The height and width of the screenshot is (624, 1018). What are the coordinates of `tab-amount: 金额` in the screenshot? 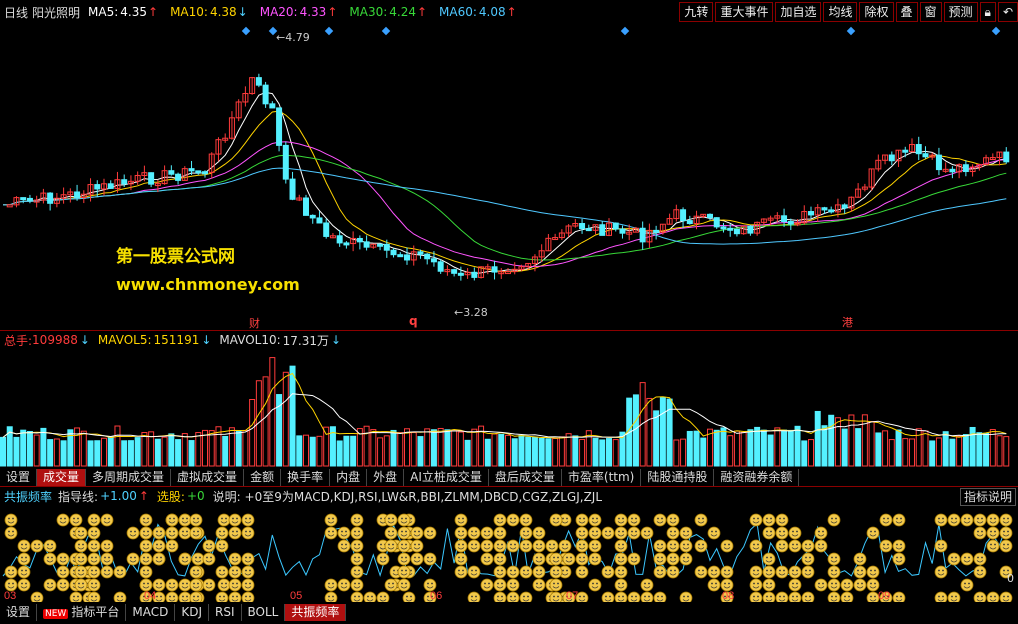 It's located at (263, 477).